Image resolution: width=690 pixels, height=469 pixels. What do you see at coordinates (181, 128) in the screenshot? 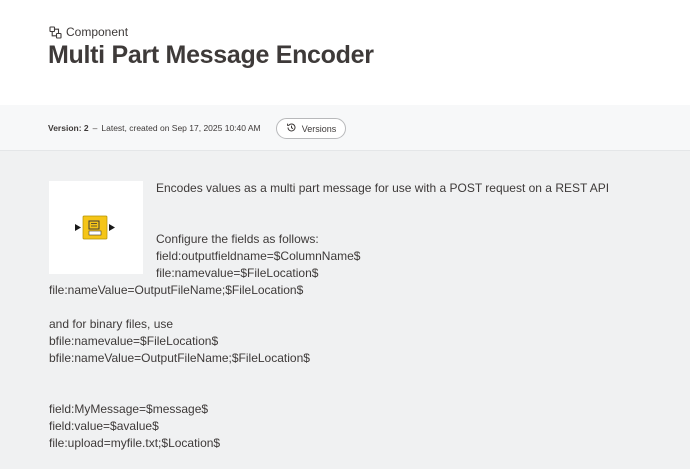
I see `version-created-info: Latest, created on Sep 17, 2025 10:40 AM` at bounding box center [181, 128].